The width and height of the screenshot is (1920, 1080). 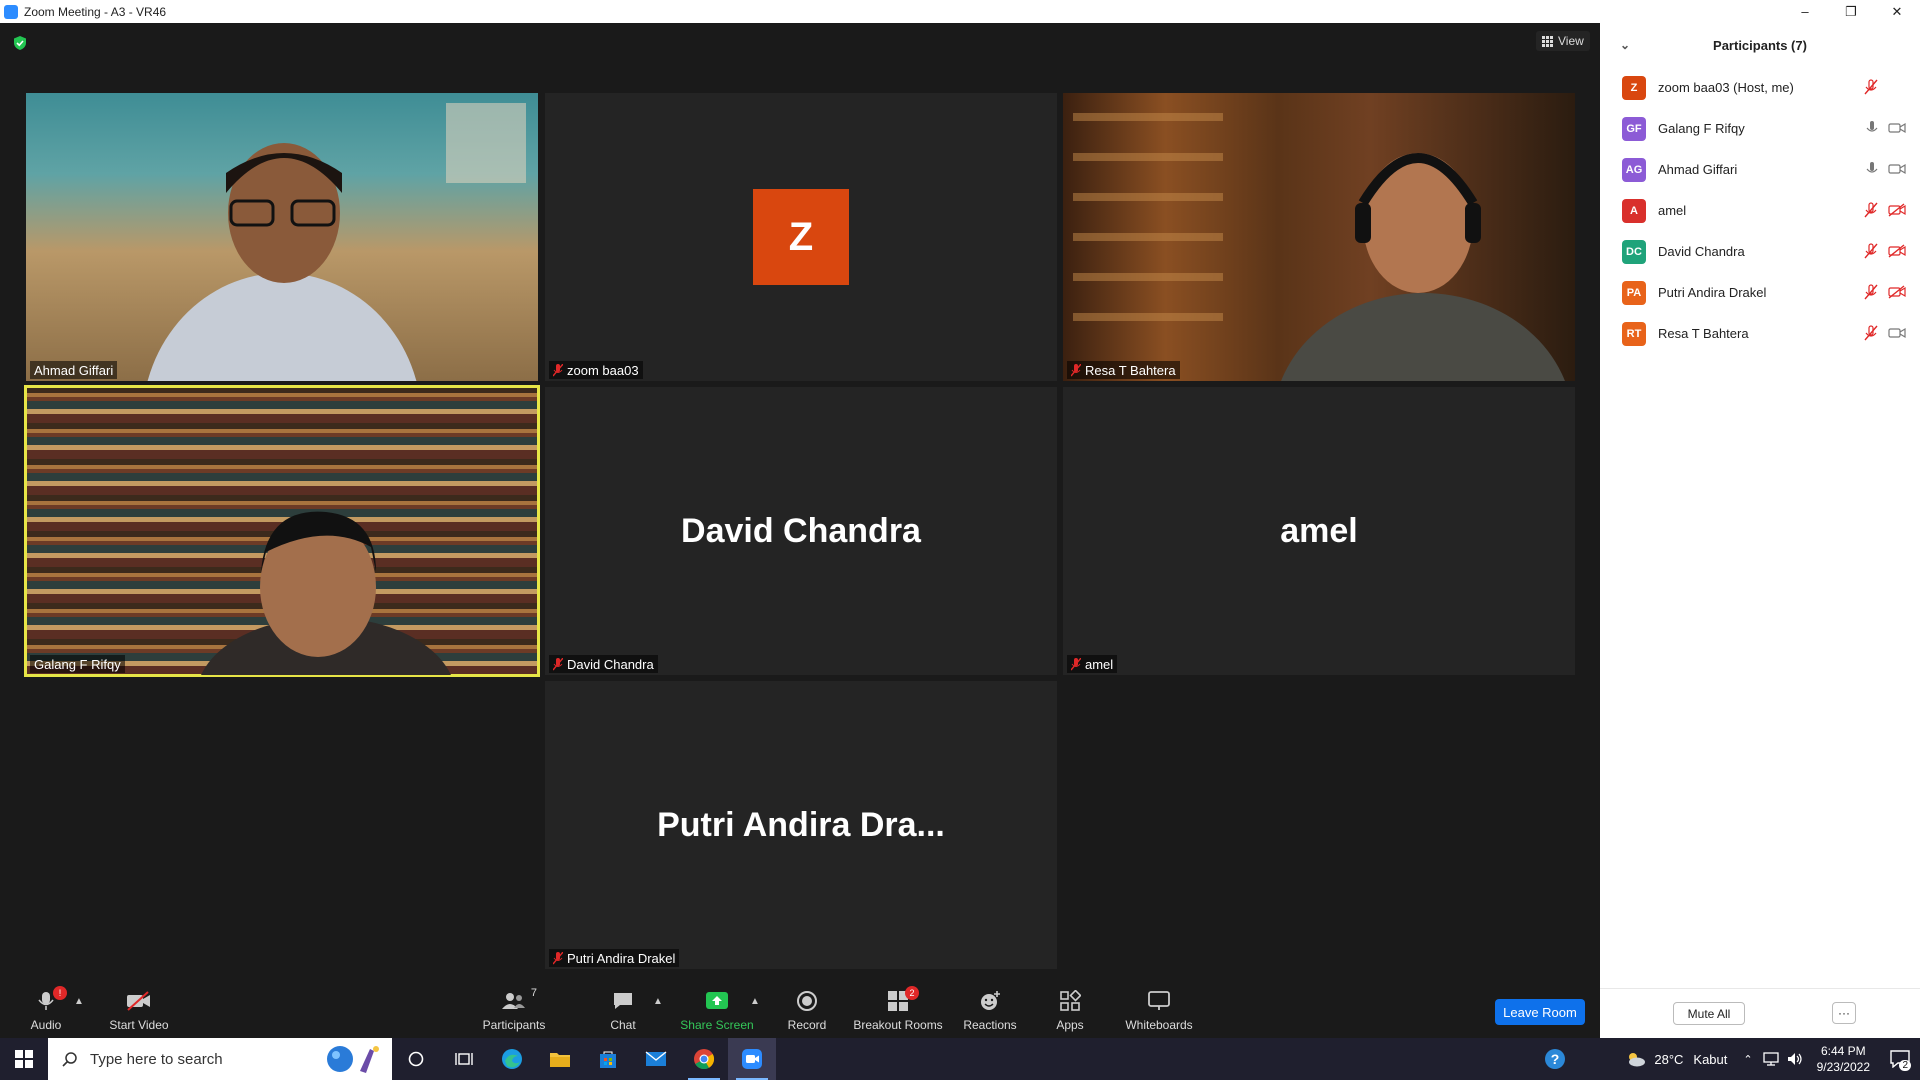 I want to click on zoom-app-icon, so click(x=752, y=1059).